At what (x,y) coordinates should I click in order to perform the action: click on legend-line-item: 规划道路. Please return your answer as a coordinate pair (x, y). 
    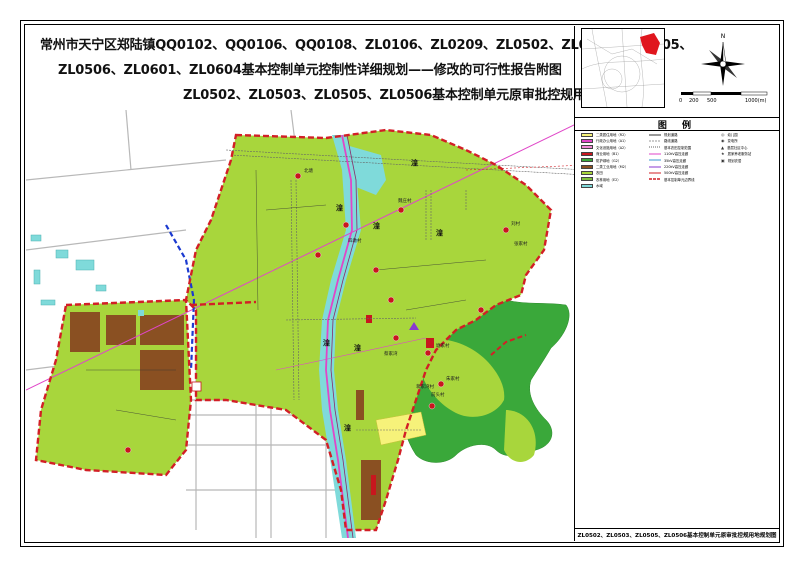
    Looking at the image, I should click on (663, 134).